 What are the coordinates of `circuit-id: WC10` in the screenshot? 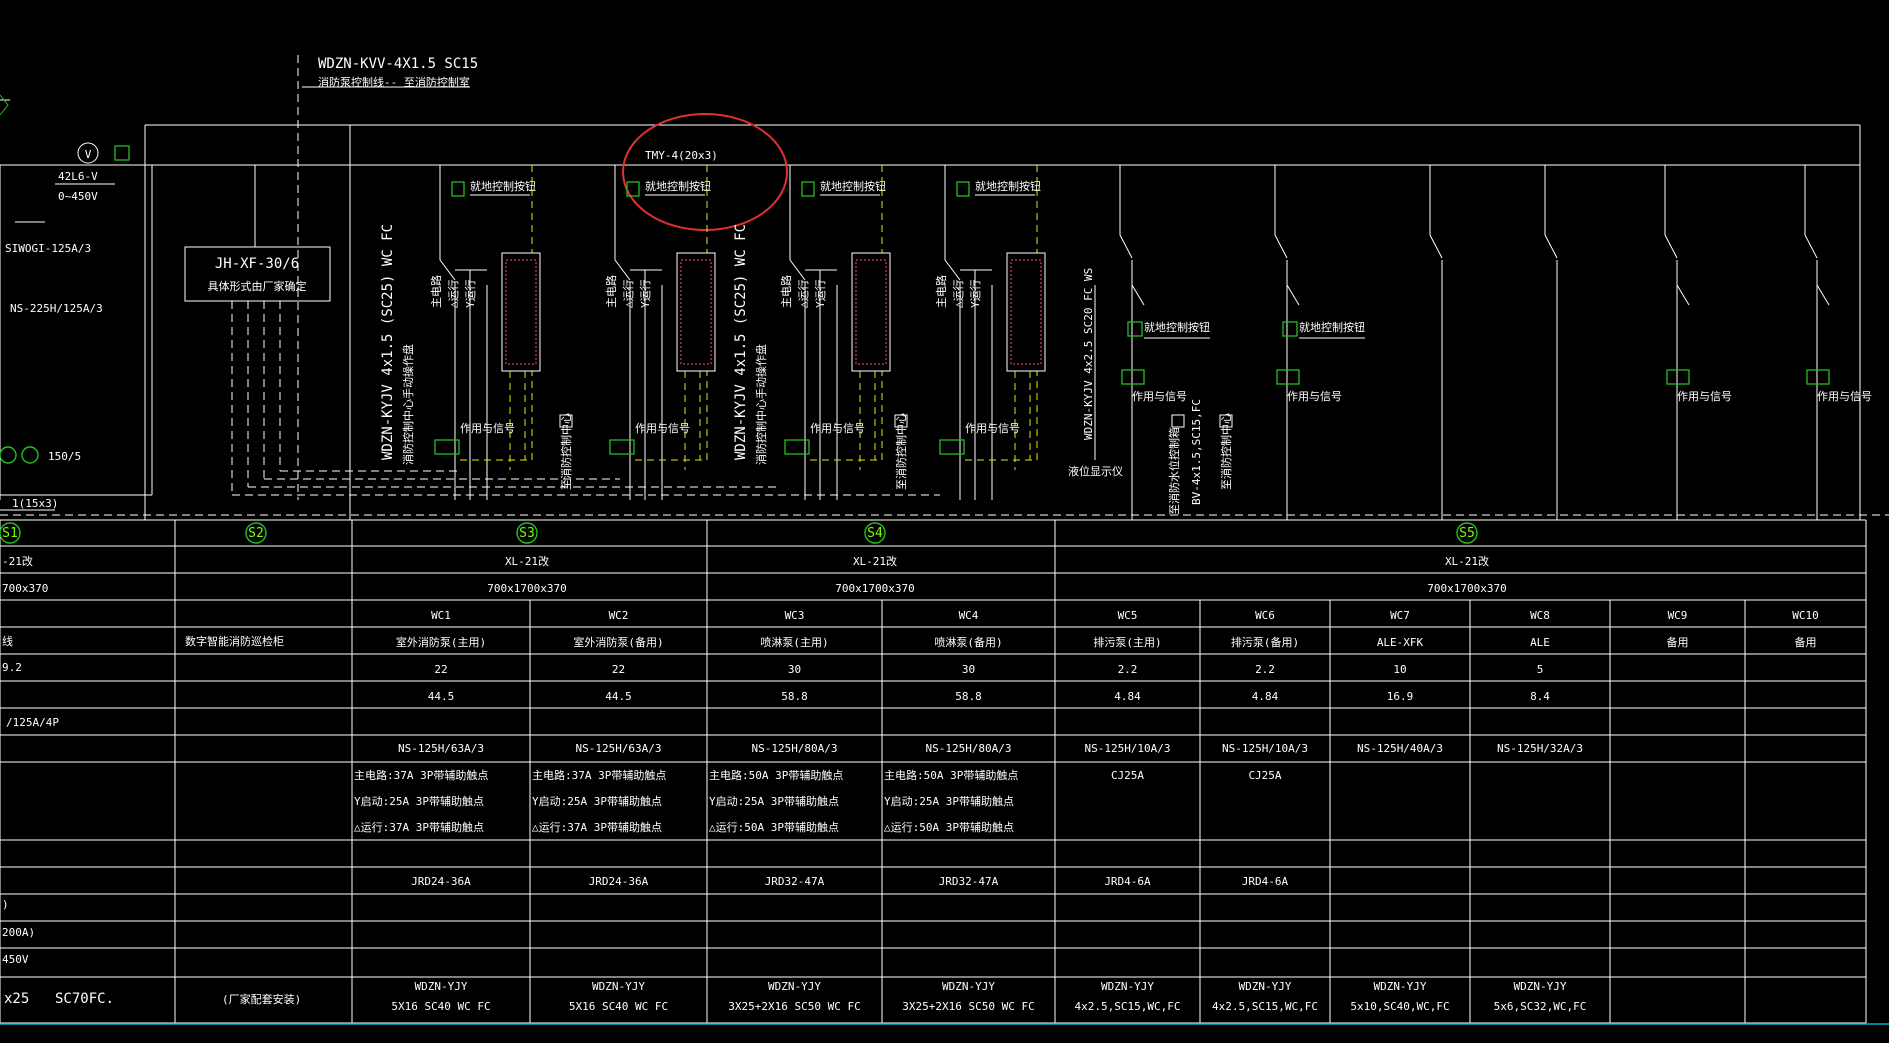 It's located at (1805, 615).